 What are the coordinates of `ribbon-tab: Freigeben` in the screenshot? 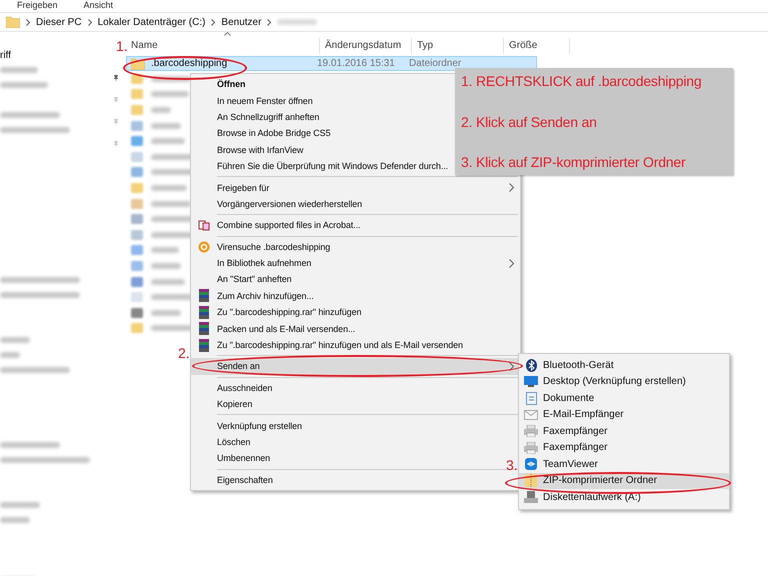 It's located at (37, 5).